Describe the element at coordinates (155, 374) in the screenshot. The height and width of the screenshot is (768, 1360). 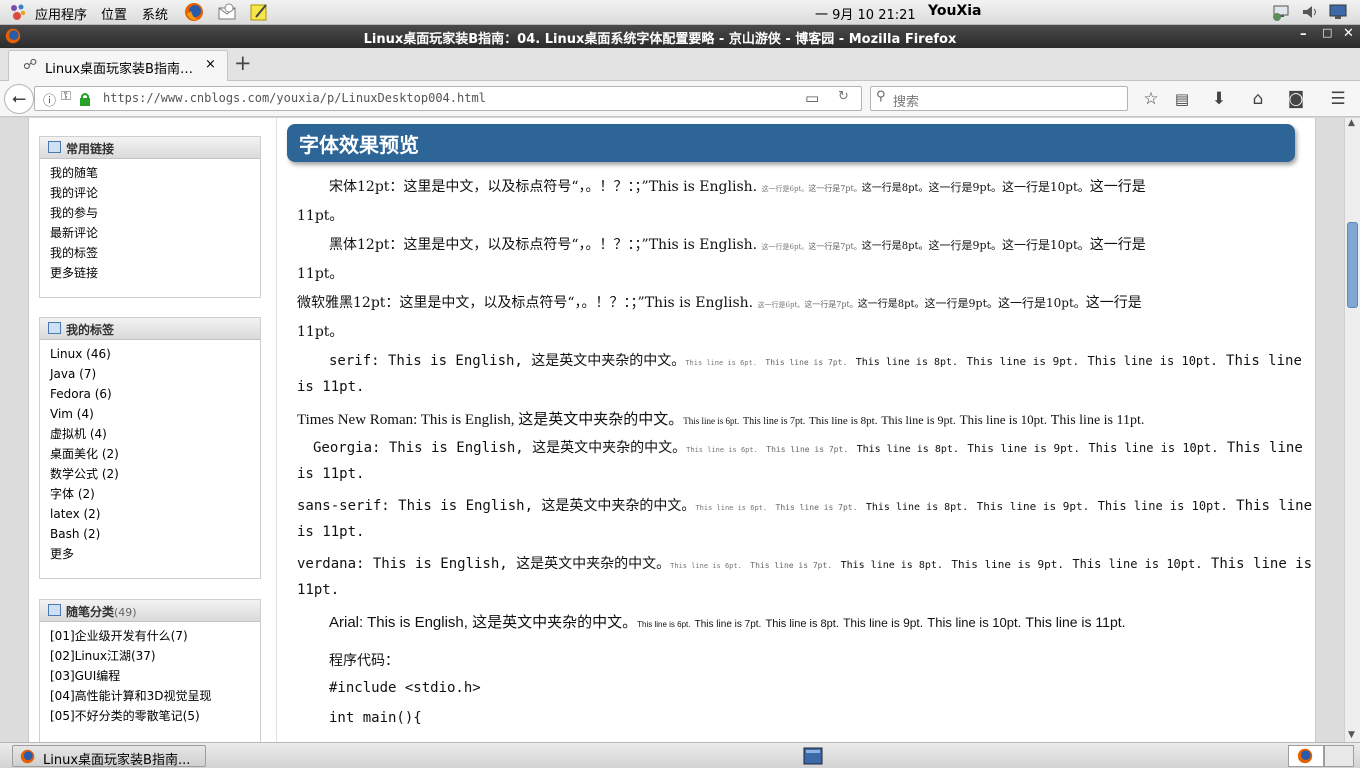
I see `list-item: Java (7)` at that location.